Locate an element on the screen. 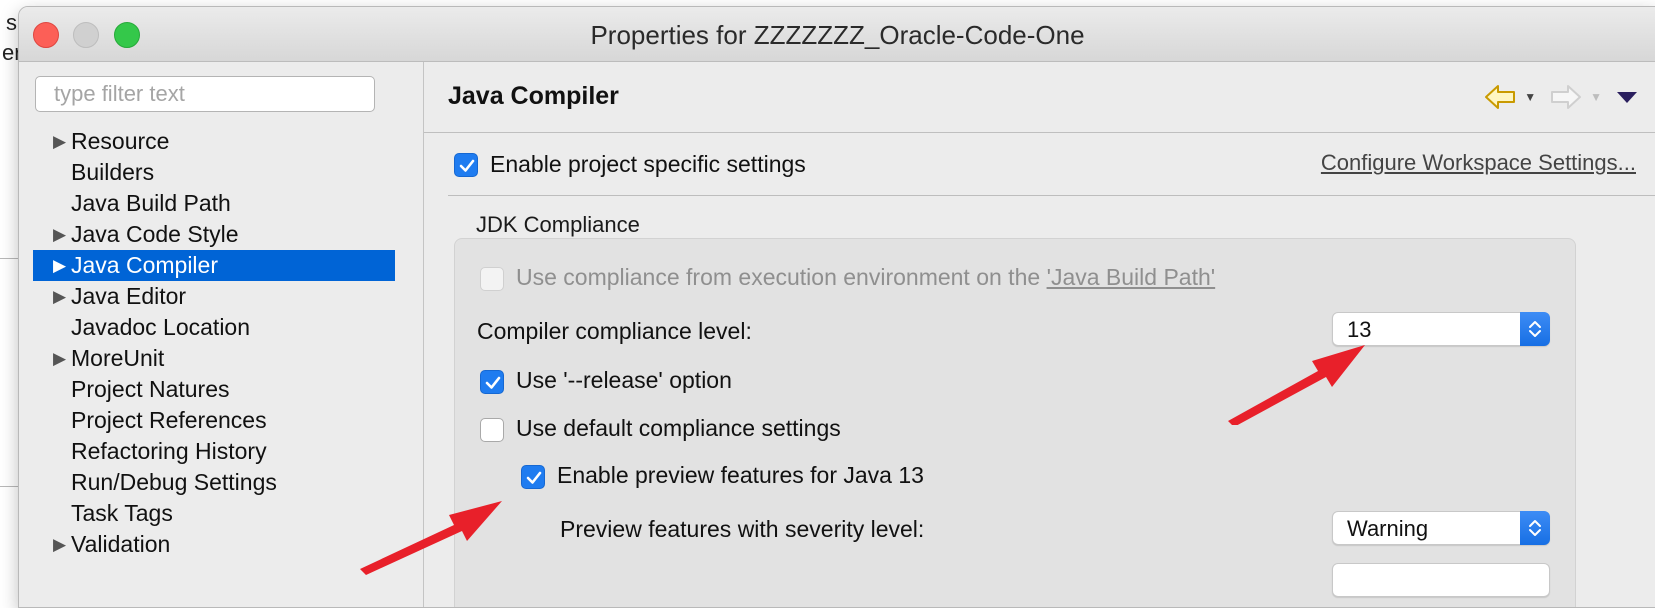 The width and height of the screenshot is (1655, 608). tree-item-java-code-style: ▶ Java Code Style is located at coordinates (214, 234).